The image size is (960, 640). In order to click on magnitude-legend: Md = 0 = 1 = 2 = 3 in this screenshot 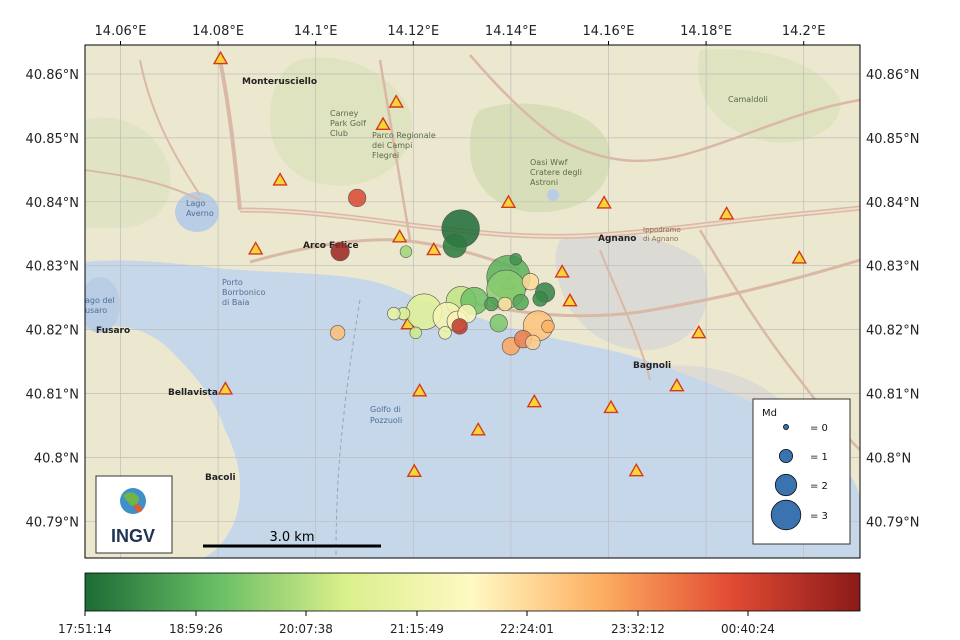, I will do `click(801, 471)`.